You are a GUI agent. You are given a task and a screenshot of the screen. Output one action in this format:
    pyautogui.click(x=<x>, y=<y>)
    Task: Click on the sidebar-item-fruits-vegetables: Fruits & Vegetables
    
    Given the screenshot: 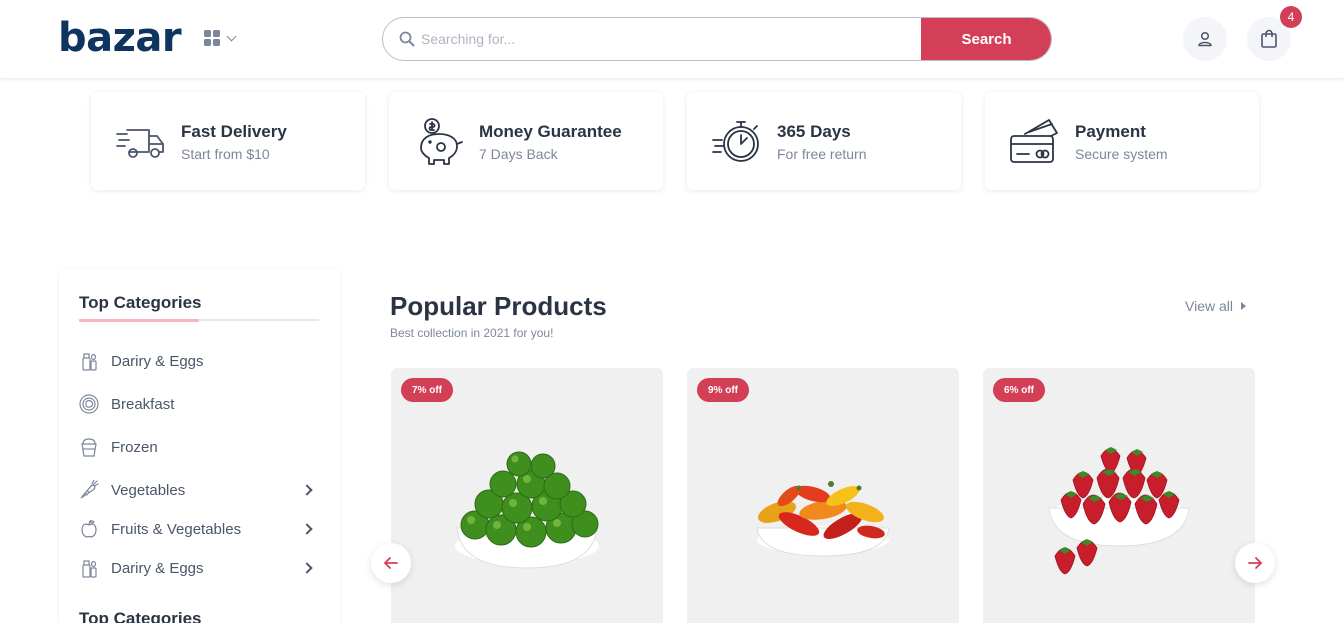 What is the action you would take?
    pyautogui.click(x=199, y=529)
    